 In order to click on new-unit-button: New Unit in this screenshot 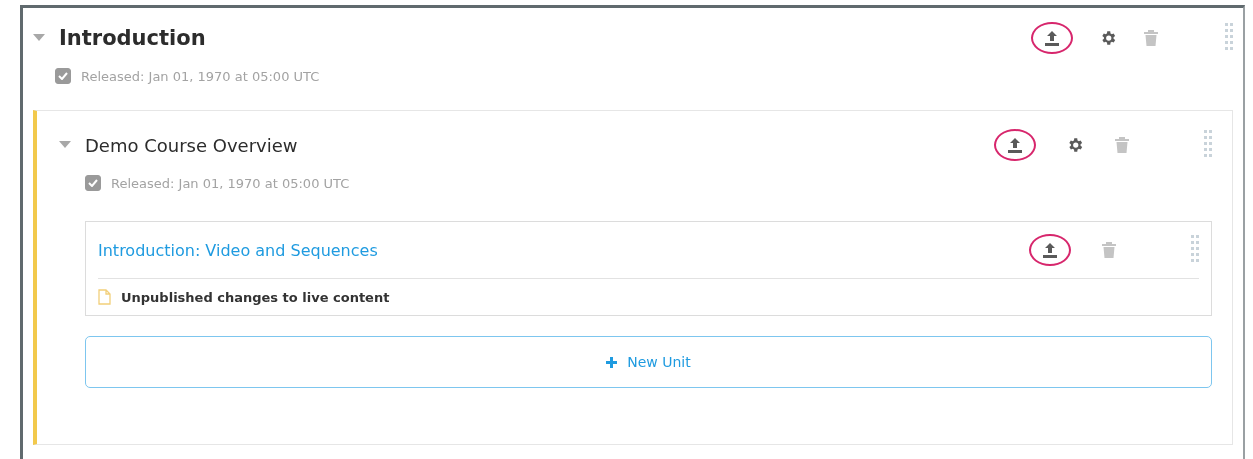, I will do `click(648, 362)`.